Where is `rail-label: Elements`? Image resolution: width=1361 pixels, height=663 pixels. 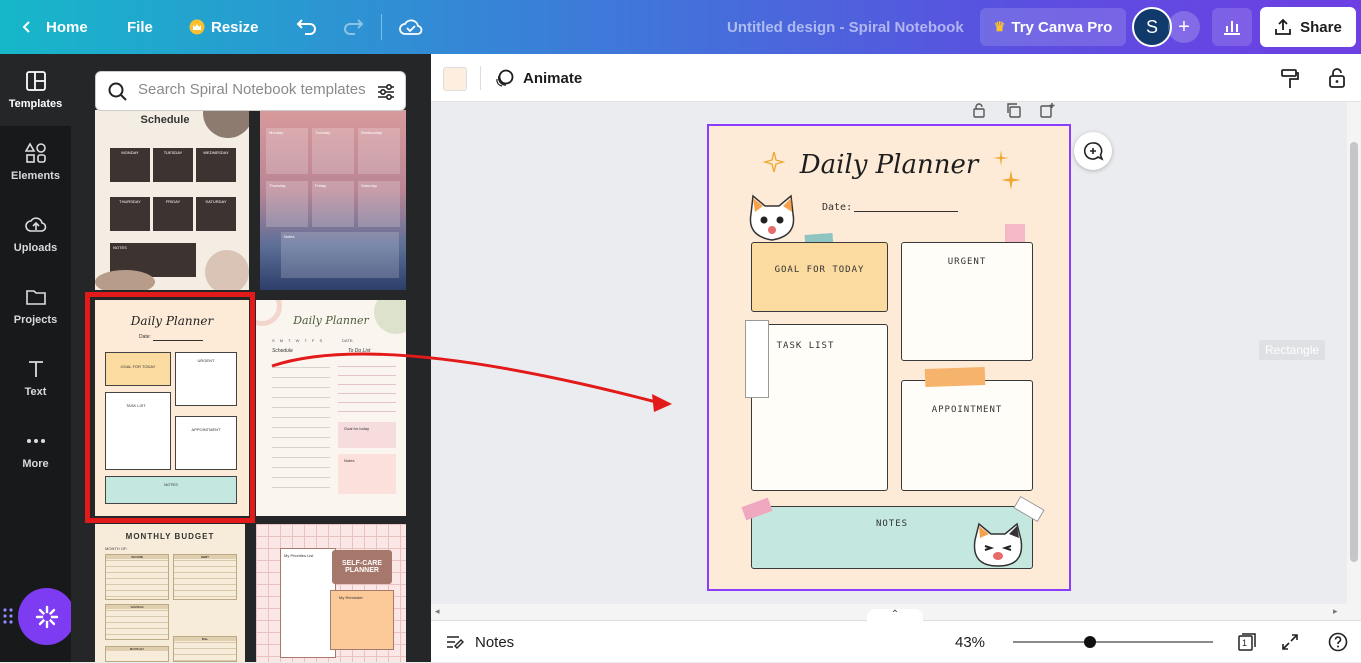 rail-label: Elements is located at coordinates (35, 176).